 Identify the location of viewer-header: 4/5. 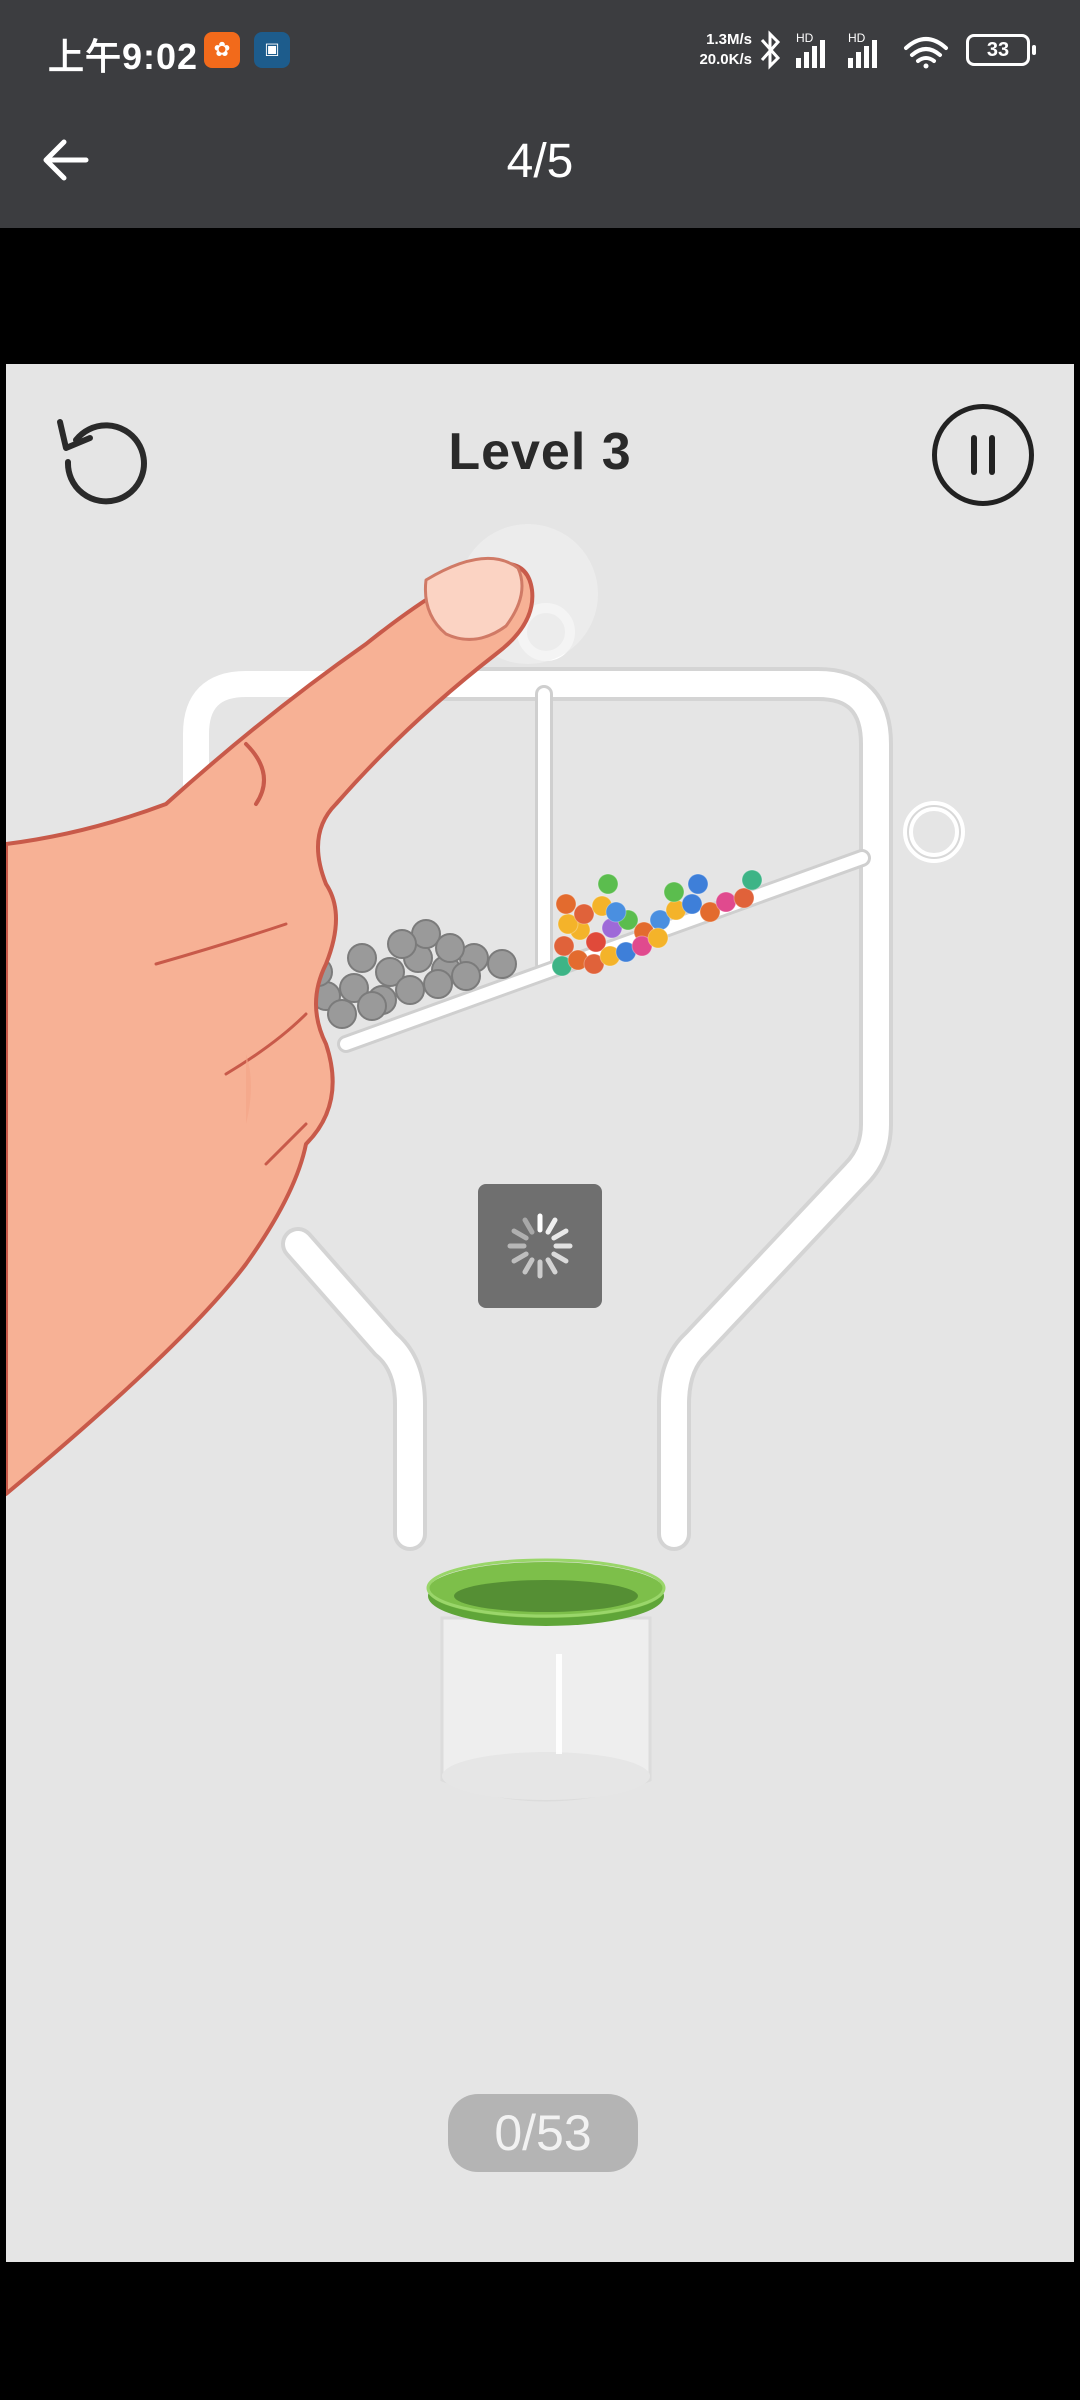
(540, 164).